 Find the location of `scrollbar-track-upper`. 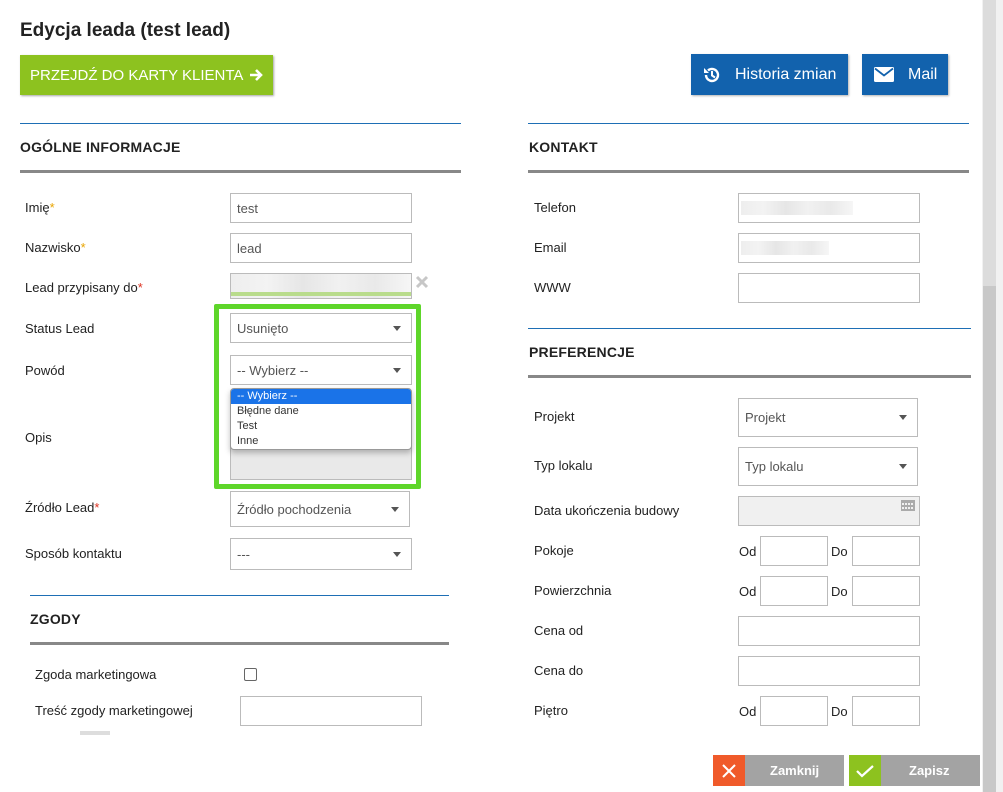

scrollbar-track-upper is located at coordinates (989, 143).